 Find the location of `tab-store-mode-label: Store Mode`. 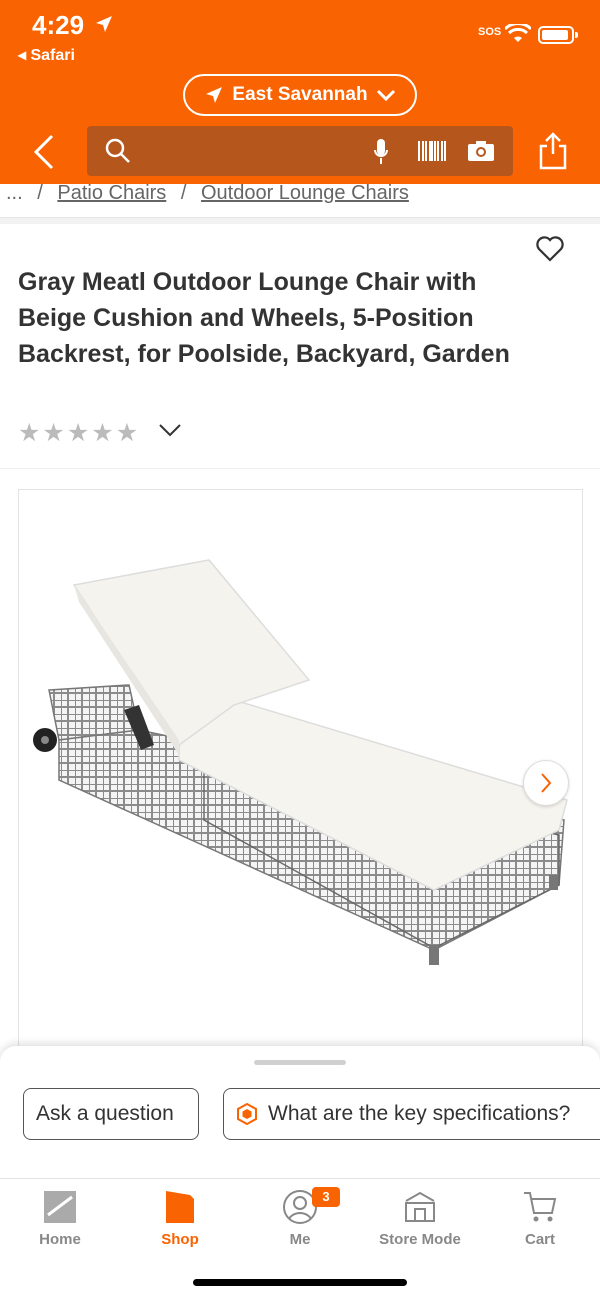

tab-store-mode-label: Store Mode is located at coordinates (420, 1239).